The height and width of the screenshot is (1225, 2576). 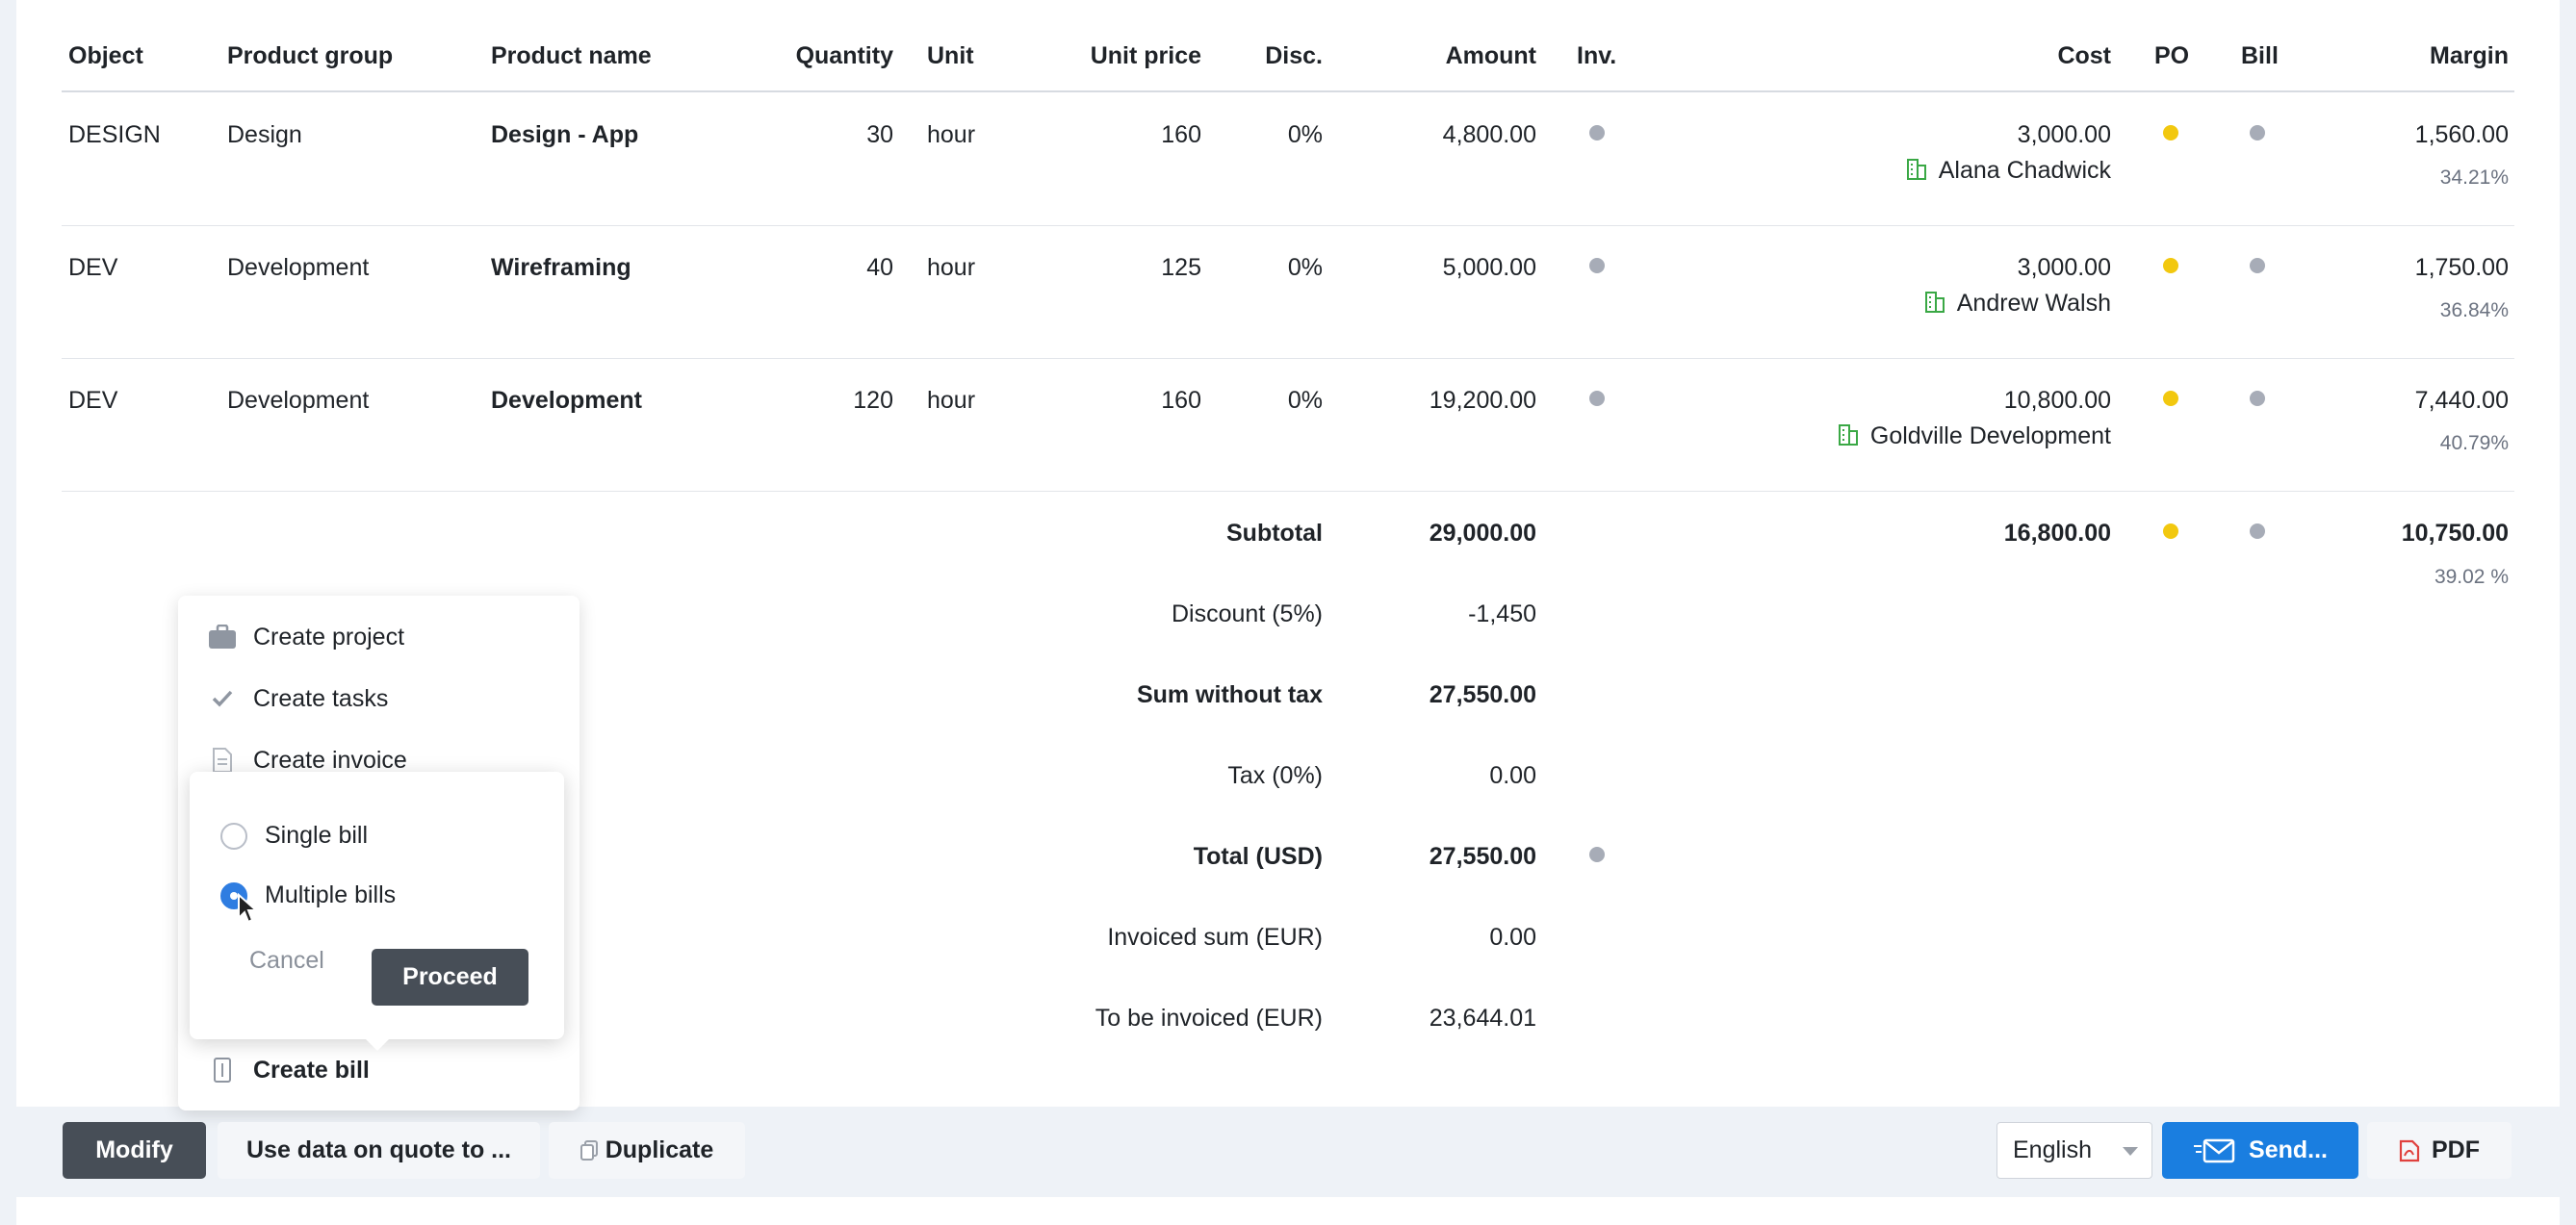 What do you see at coordinates (297, 698) in the screenshot?
I see `menu-item-create-tasks: Create tasks` at bounding box center [297, 698].